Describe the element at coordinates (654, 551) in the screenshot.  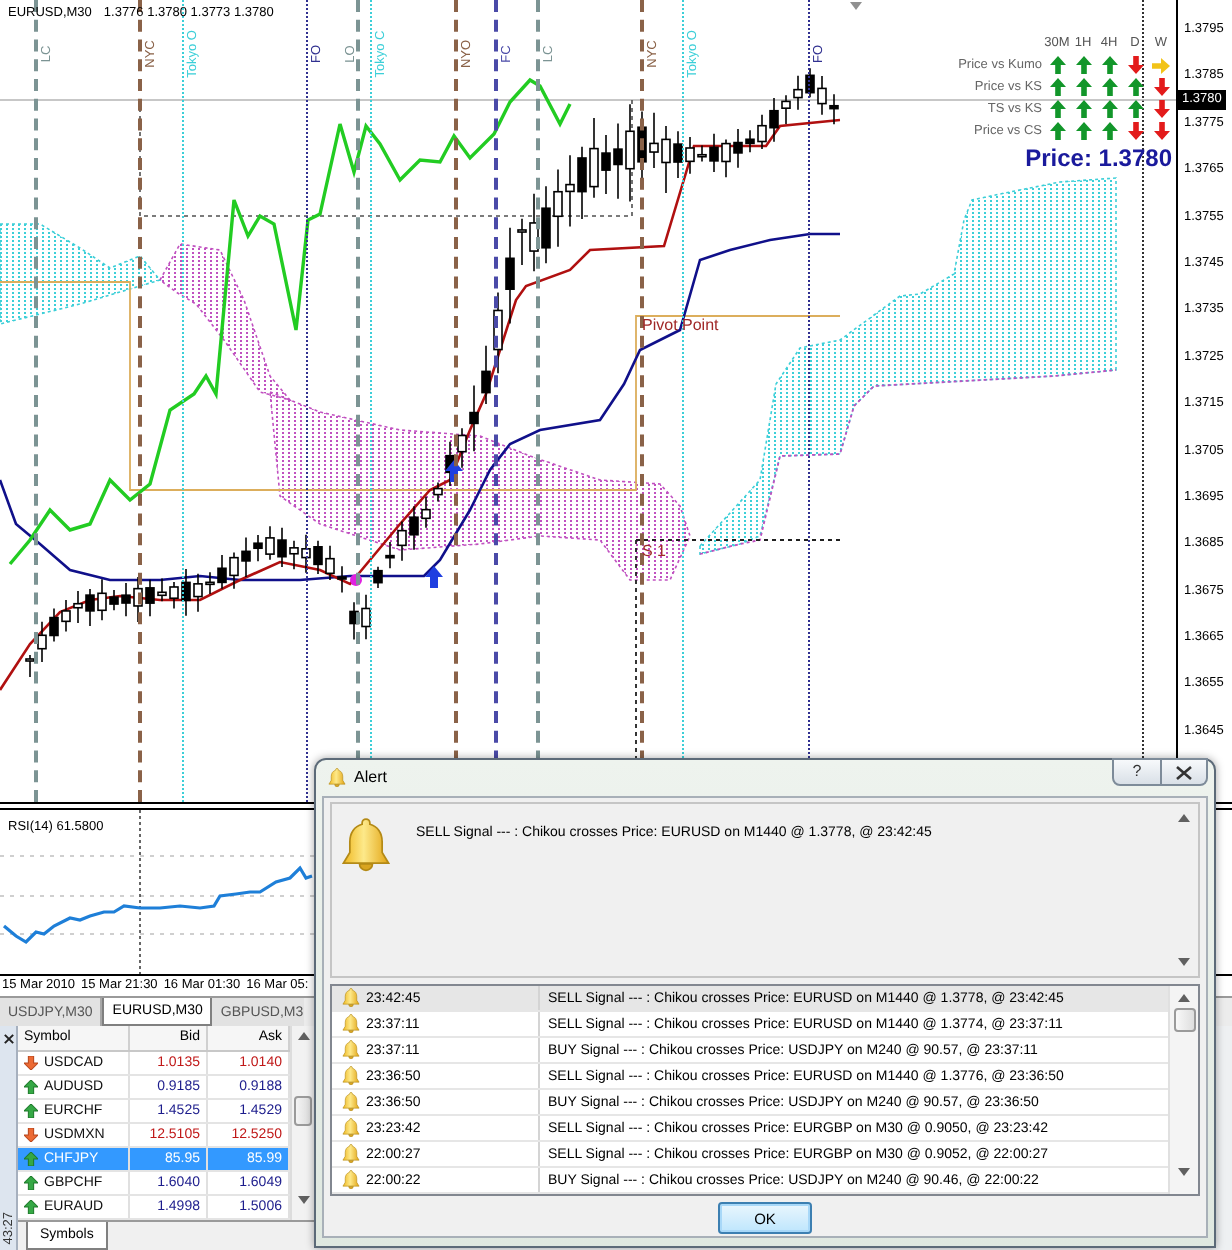
I see `level-label: S 1` at that location.